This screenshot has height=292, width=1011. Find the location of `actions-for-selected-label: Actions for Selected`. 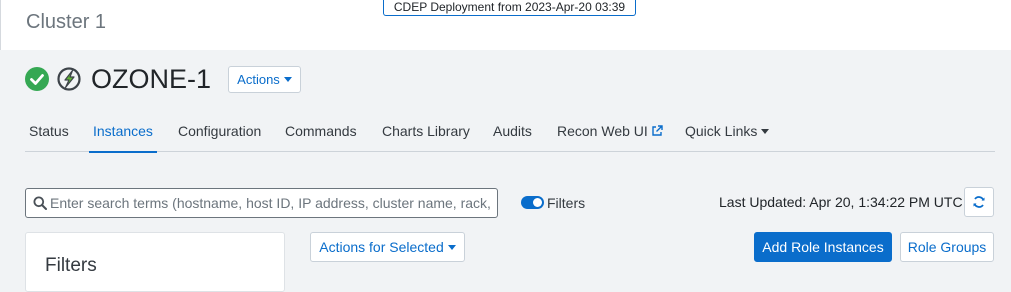

actions-for-selected-label: Actions for Selected is located at coordinates (381, 247).